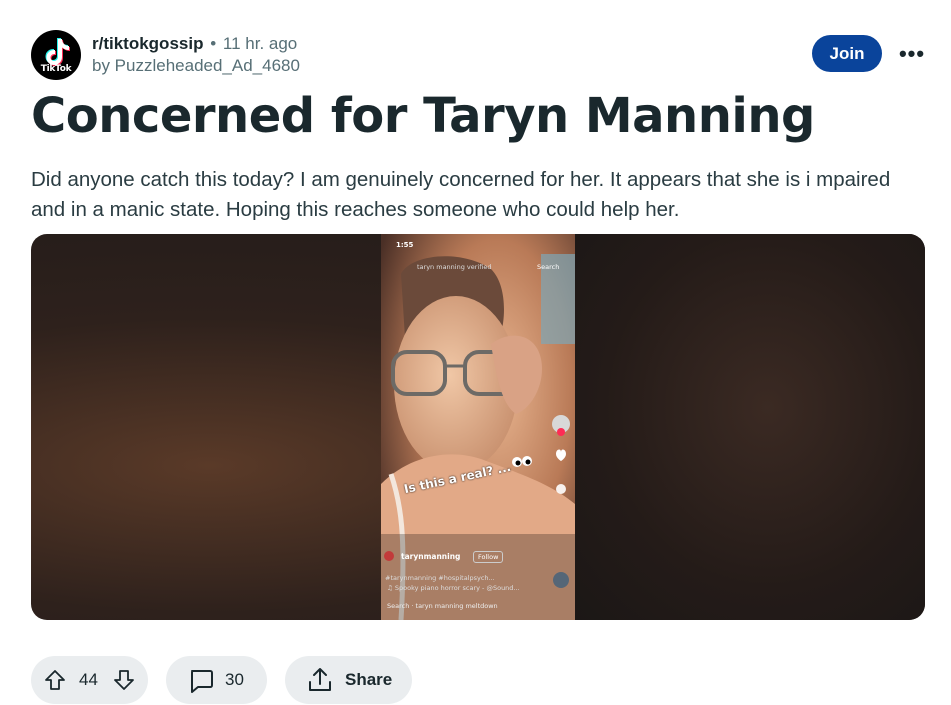 Image resolution: width=951 pixels, height=705 pixels. What do you see at coordinates (847, 53) in the screenshot?
I see `join-button: Join` at bounding box center [847, 53].